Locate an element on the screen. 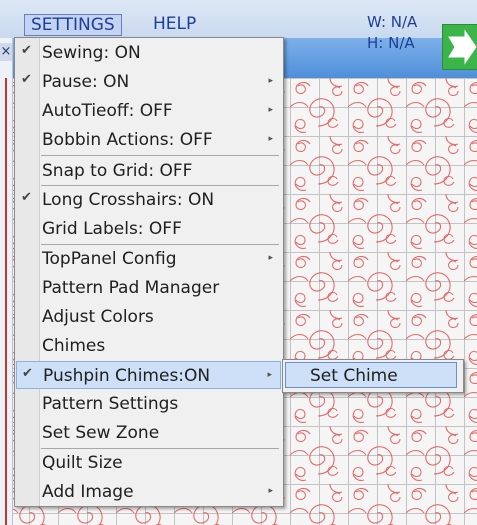  menu-item-label: Chimes is located at coordinates (74, 346).